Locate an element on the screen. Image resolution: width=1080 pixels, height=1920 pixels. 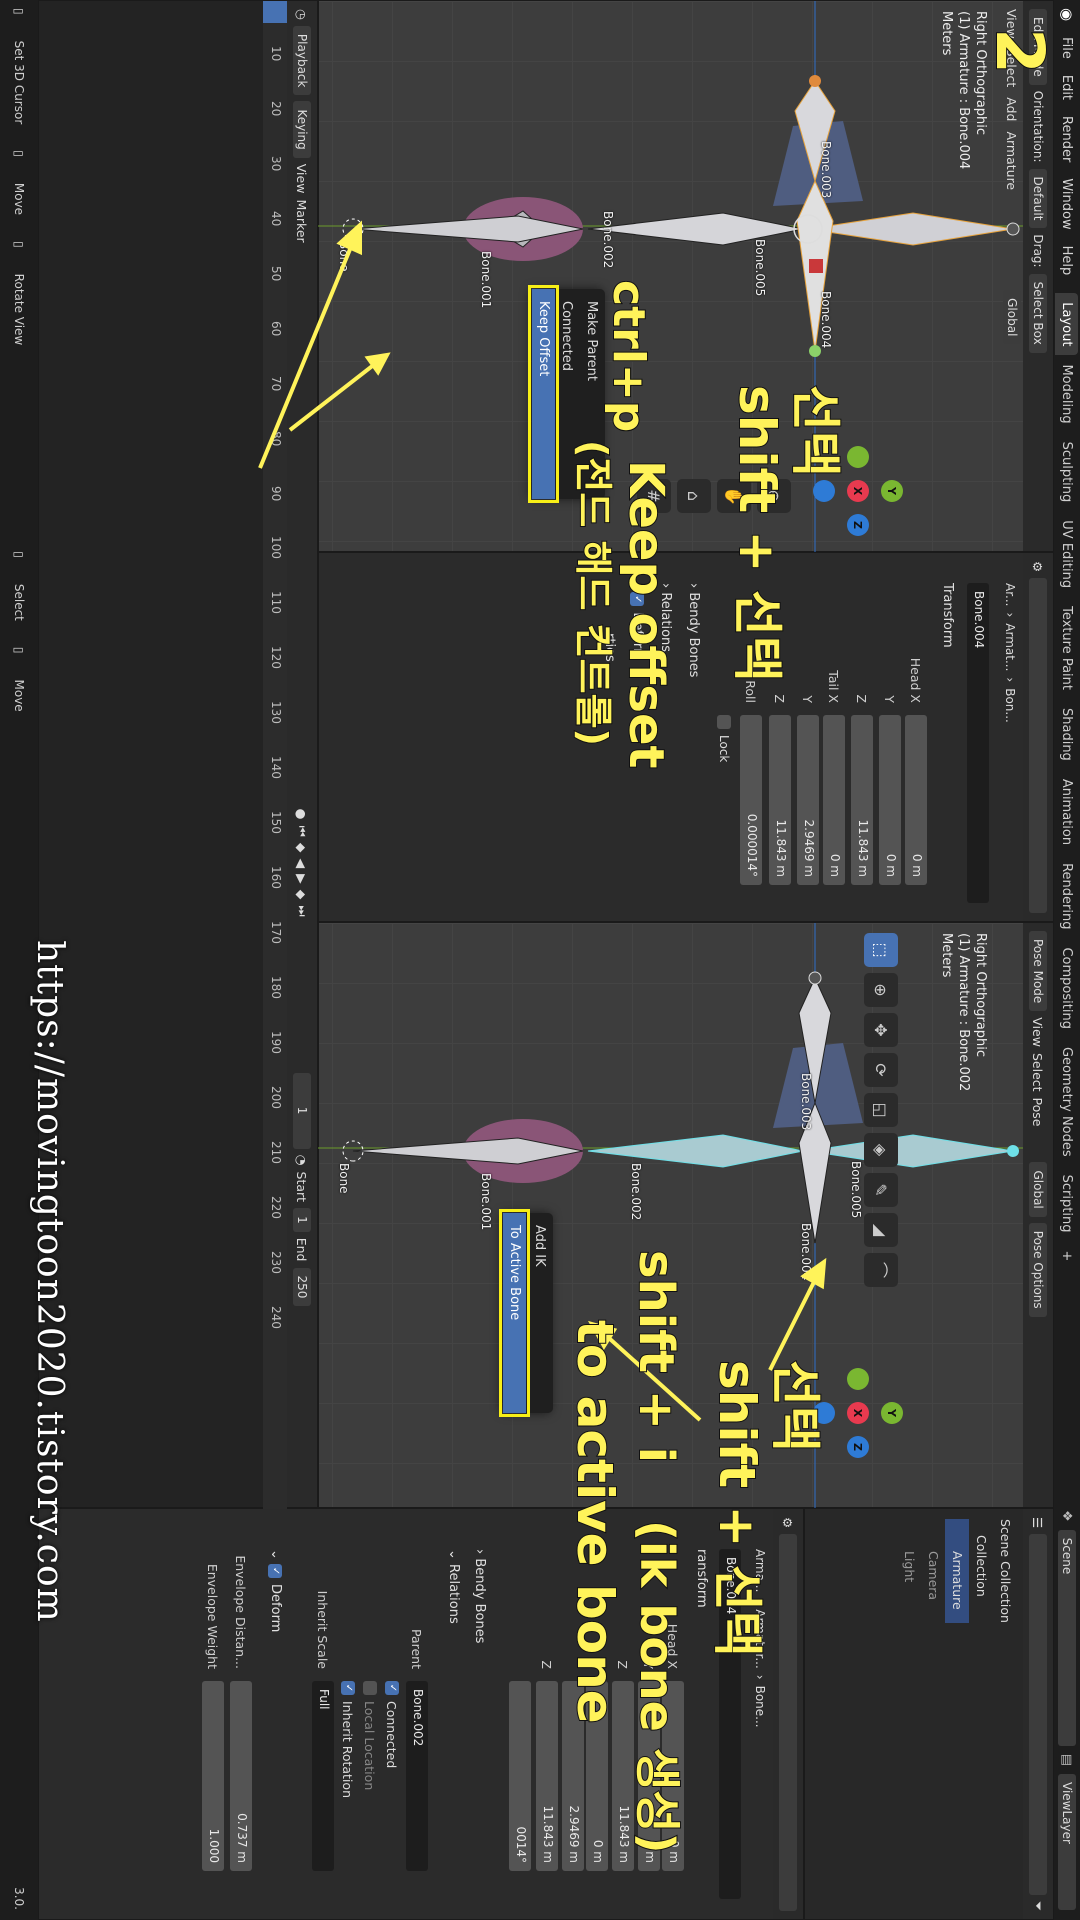
right-deform-section: ⌄ ✓Deform is located at coordinates (275, 1590).